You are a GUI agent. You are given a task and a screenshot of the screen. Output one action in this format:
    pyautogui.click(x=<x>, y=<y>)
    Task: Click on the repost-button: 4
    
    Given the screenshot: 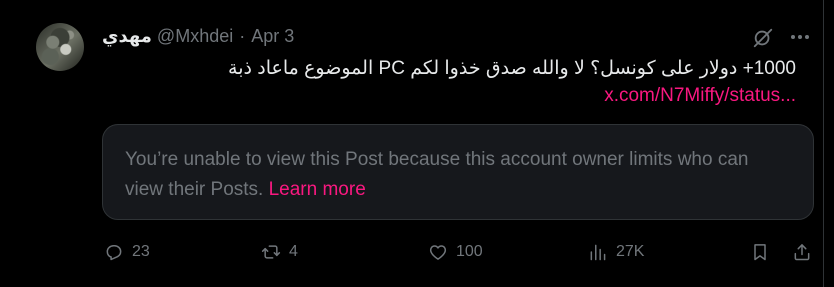 What is the action you would take?
    pyautogui.click(x=279, y=252)
    